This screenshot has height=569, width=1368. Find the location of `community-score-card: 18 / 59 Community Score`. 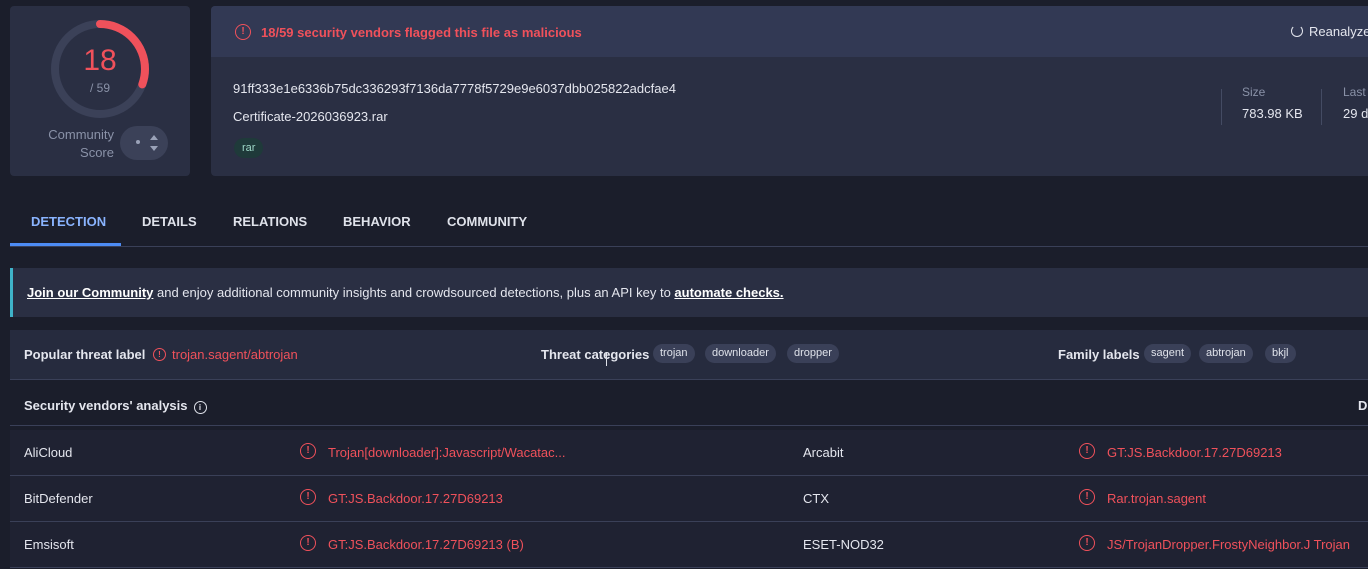

community-score-card: 18 / 59 Community Score is located at coordinates (100, 91).